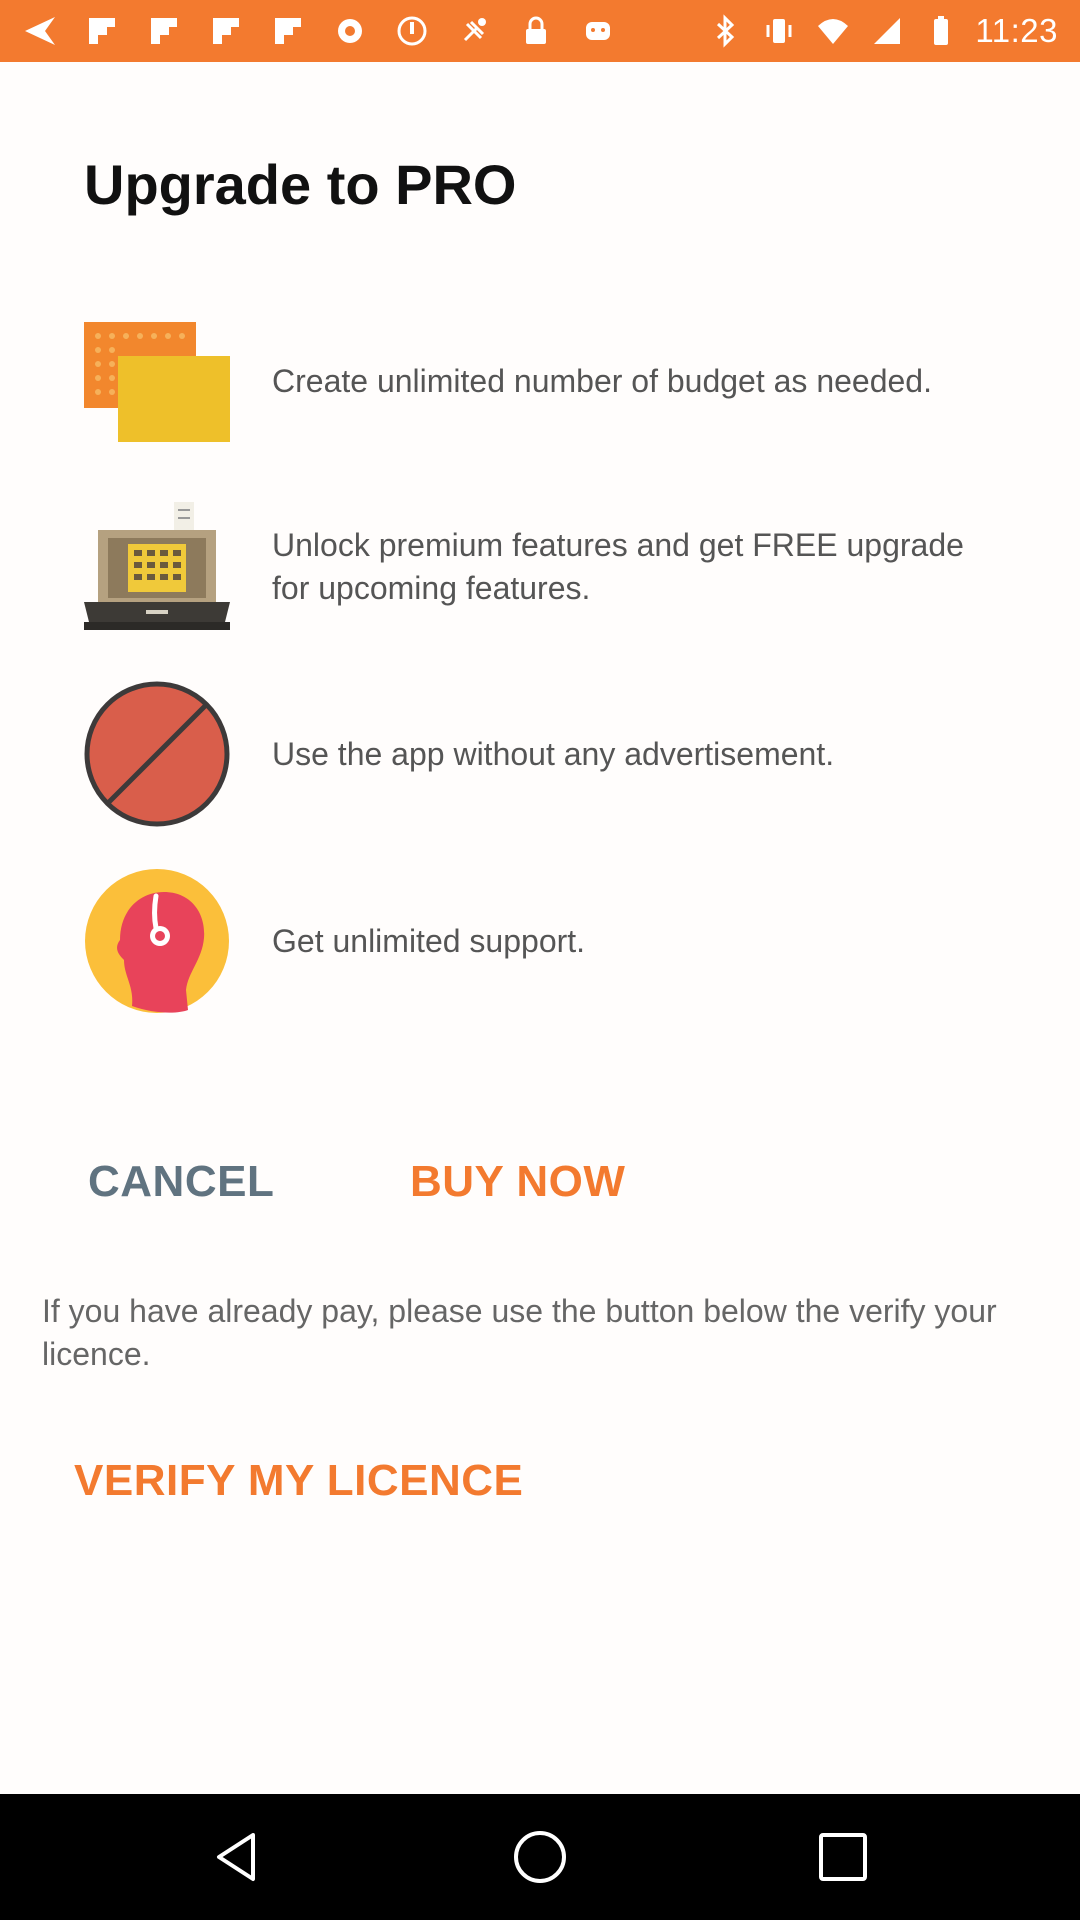 This screenshot has height=1920, width=1080. I want to click on back-icon, so click(237, 1857).